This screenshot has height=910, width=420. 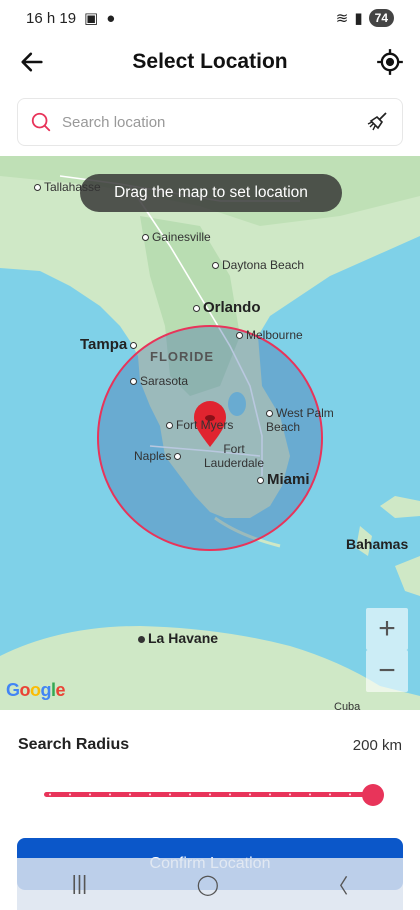 What do you see at coordinates (91, 18) in the screenshot?
I see `screenshot-icon: ▣` at bounding box center [91, 18].